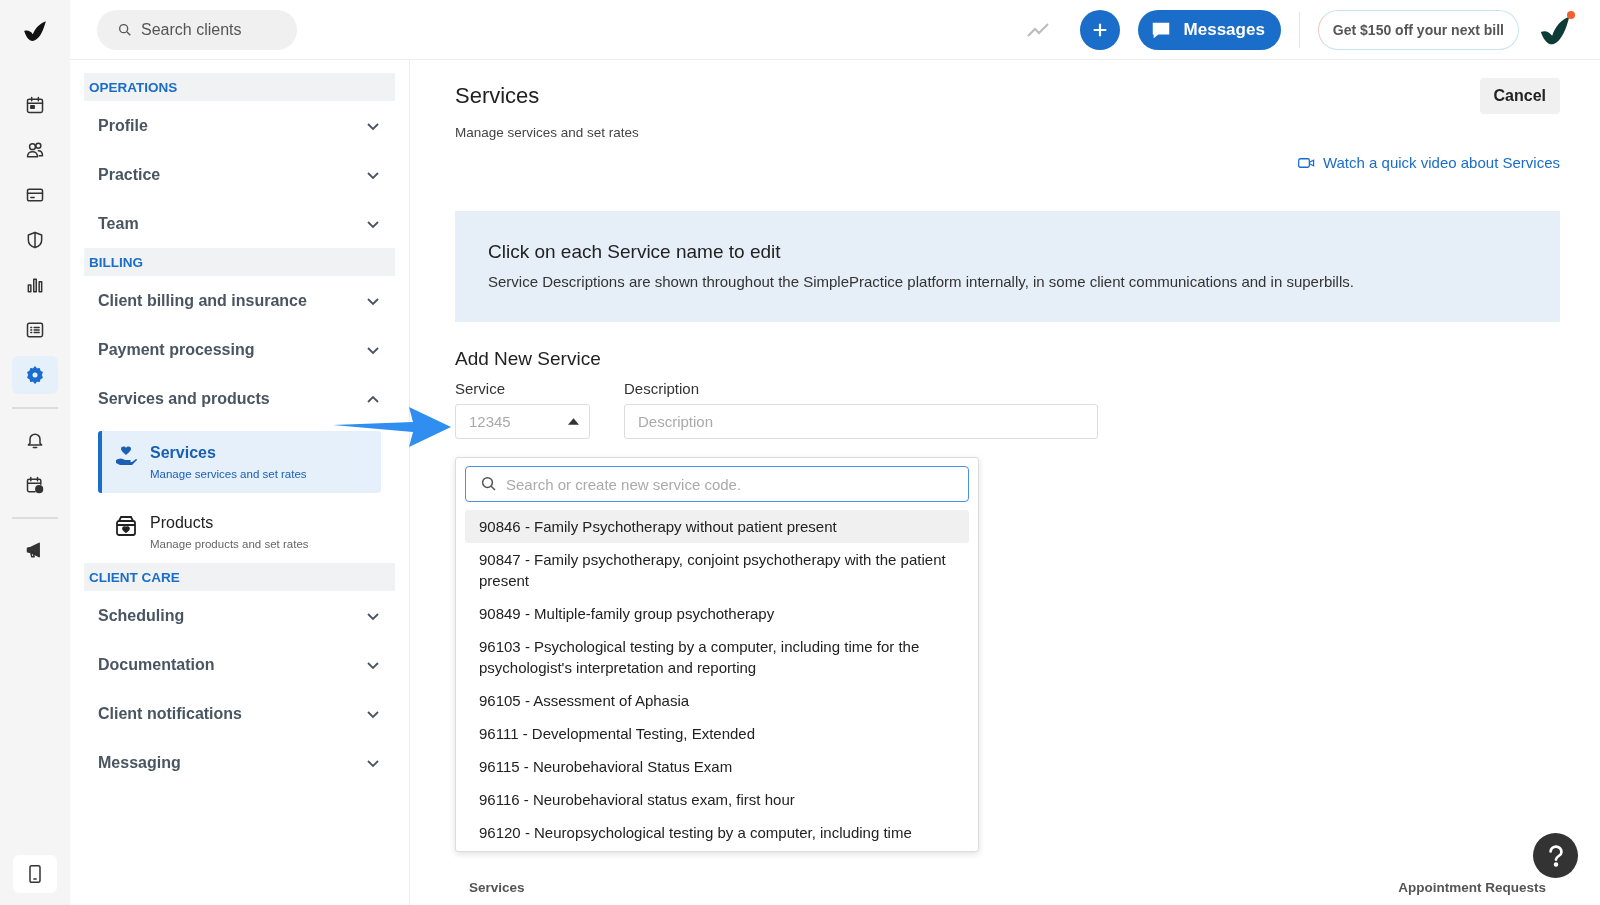 The width and height of the screenshot is (1600, 905). What do you see at coordinates (239, 87) in the screenshot?
I see `section-header: OPERATIONS` at bounding box center [239, 87].